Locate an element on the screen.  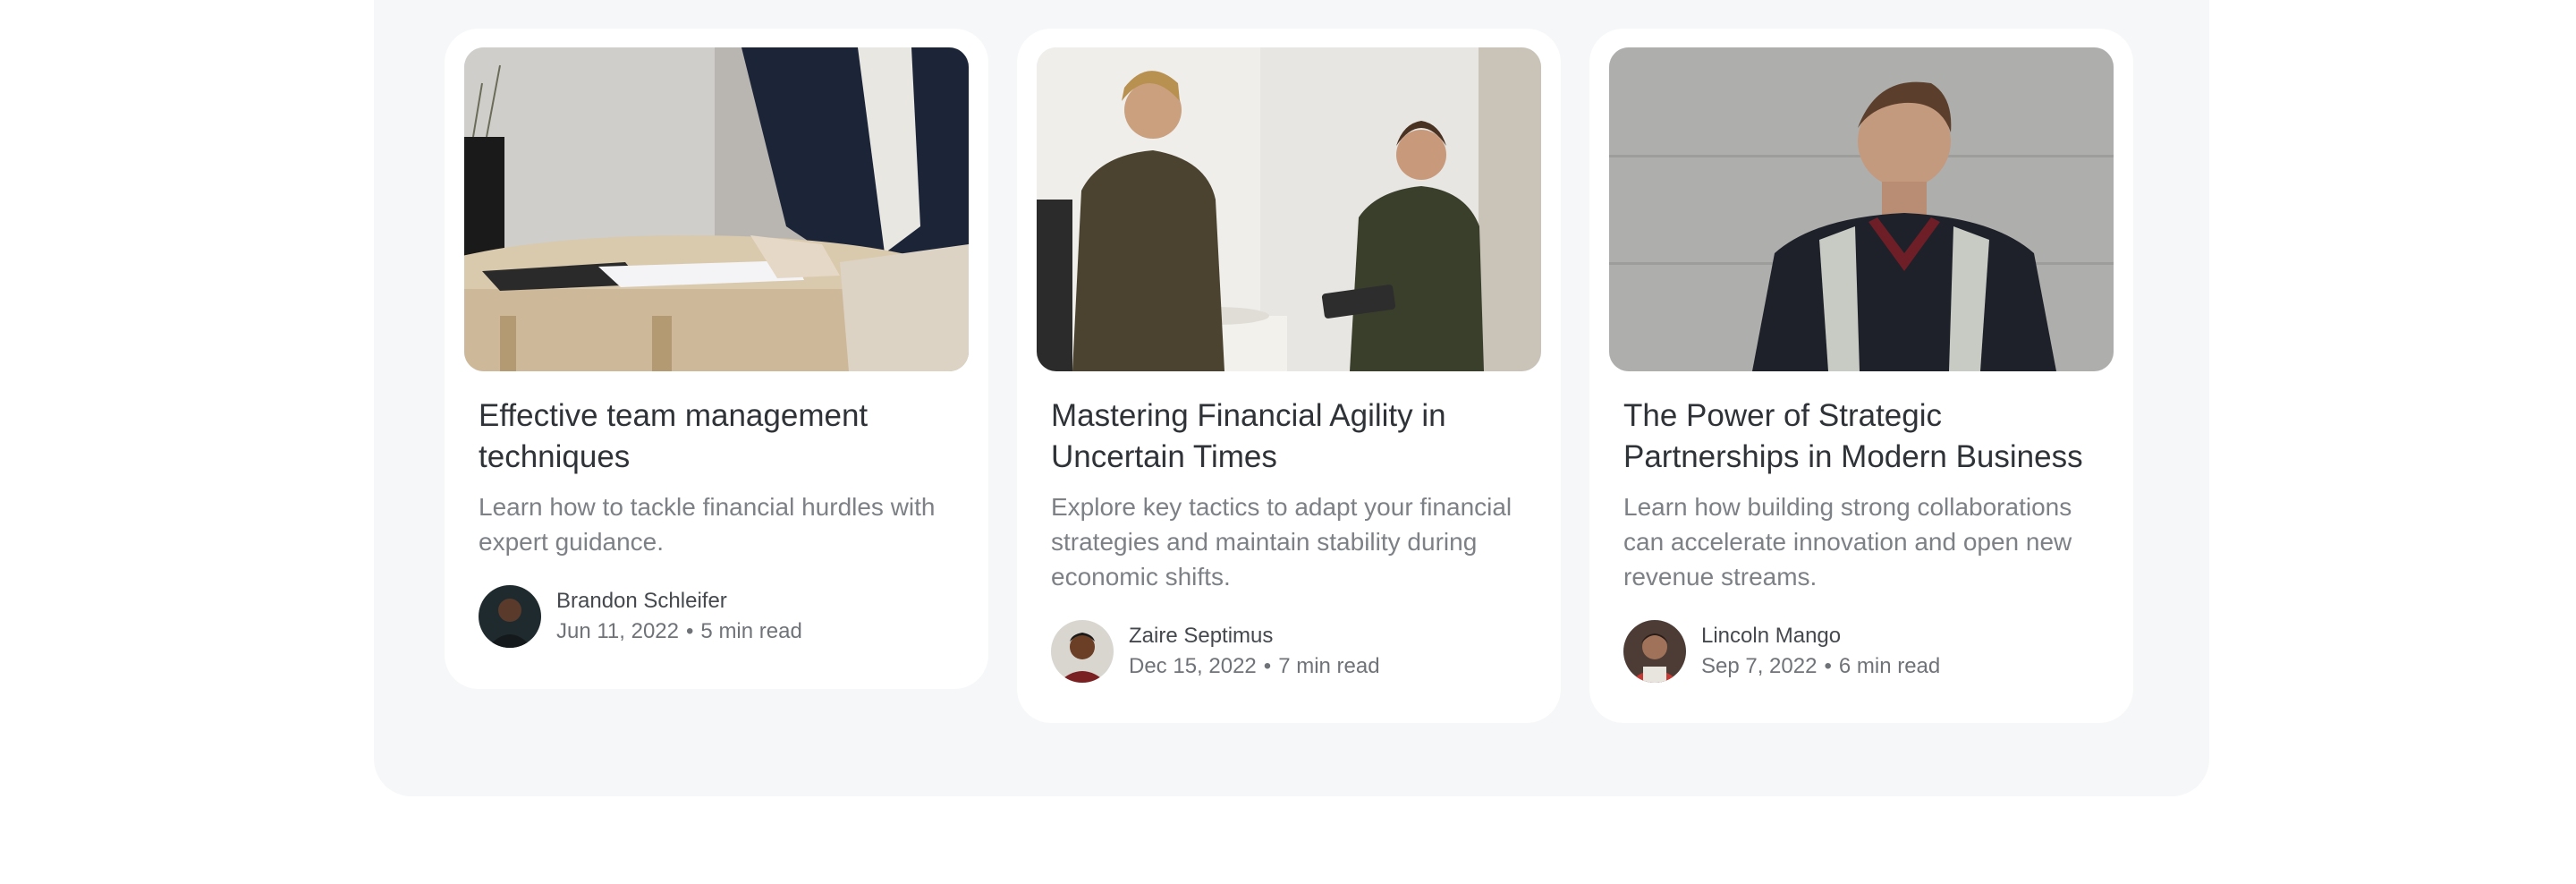
post-author: Lincoln Mango Sep 7, 2022 • 6 min read is located at coordinates (1781, 651).